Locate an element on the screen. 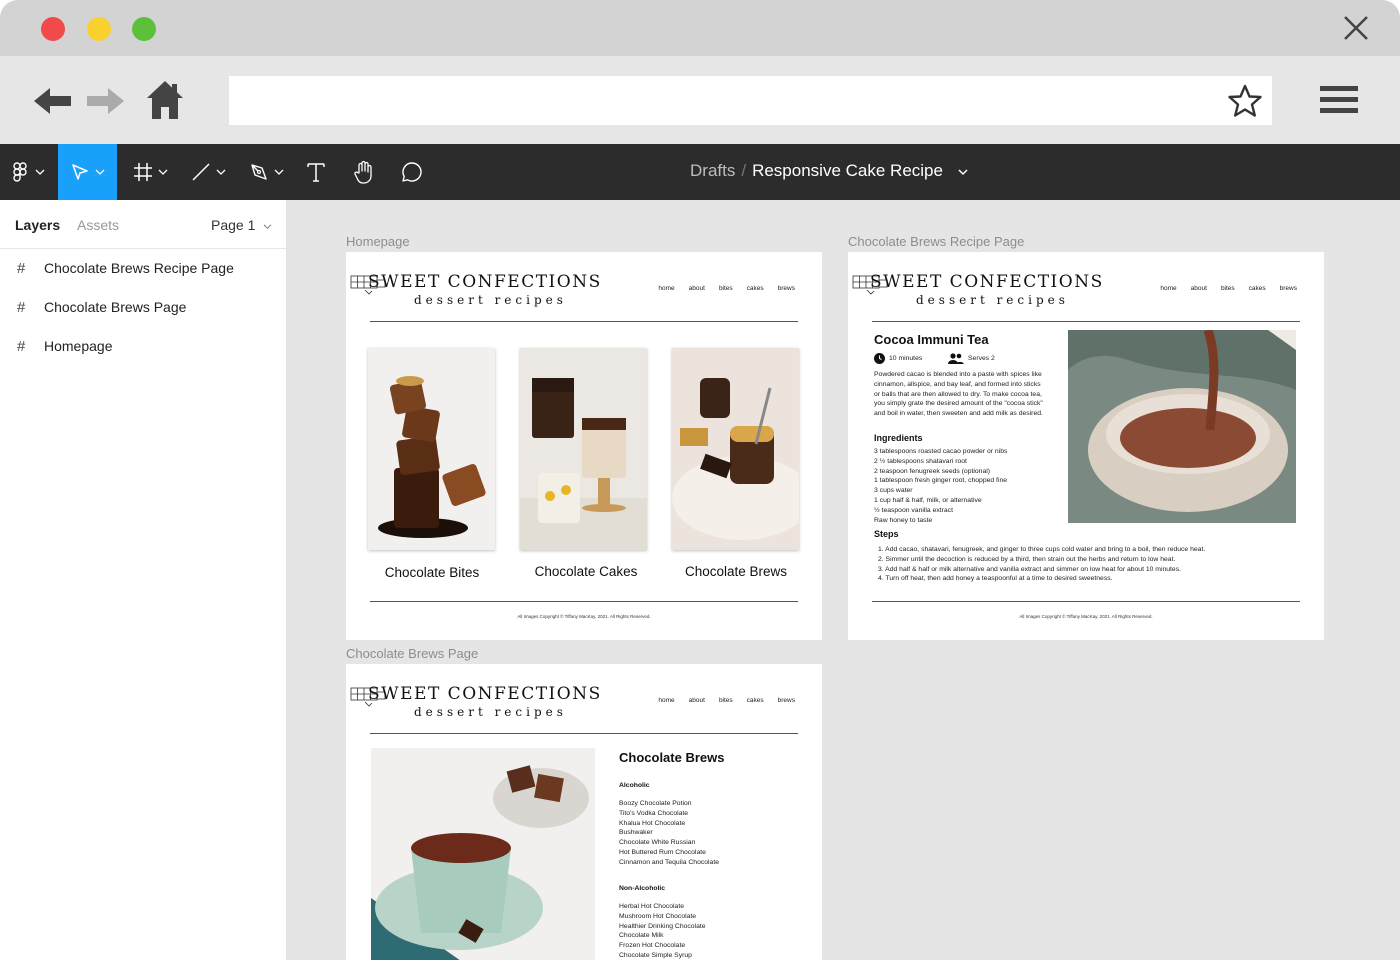 The image size is (1400, 960). frame-label-homepage: Homepage is located at coordinates (378, 241).